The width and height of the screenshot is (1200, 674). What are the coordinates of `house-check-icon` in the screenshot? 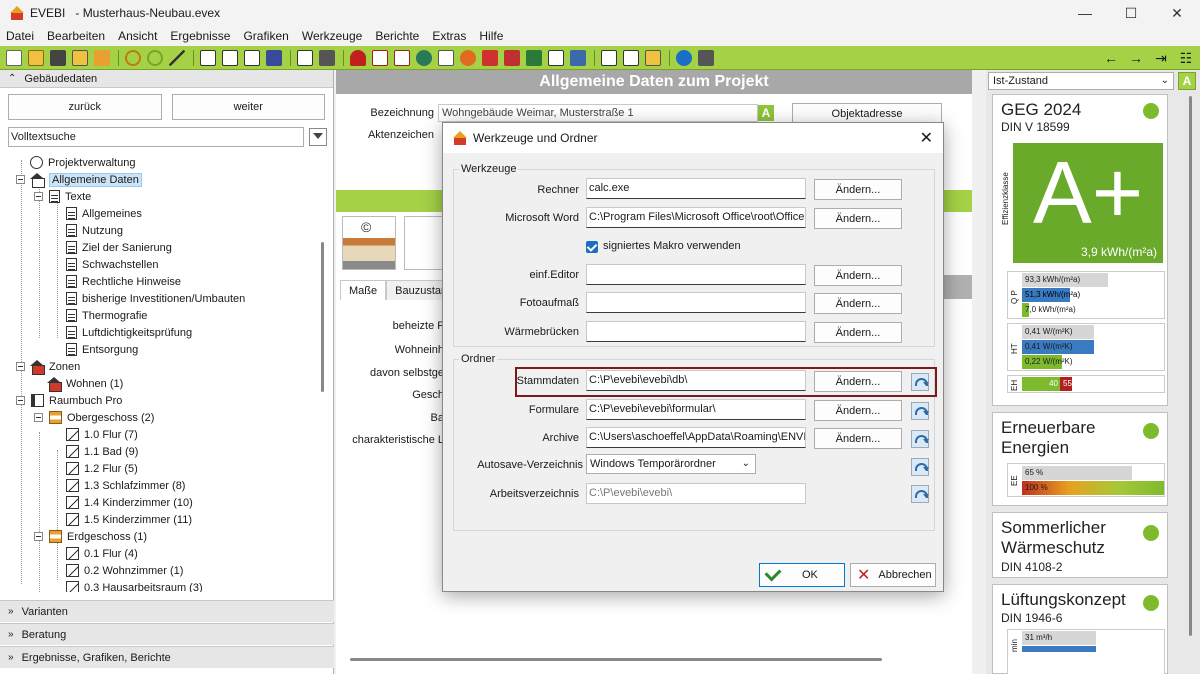 It's located at (653, 57).